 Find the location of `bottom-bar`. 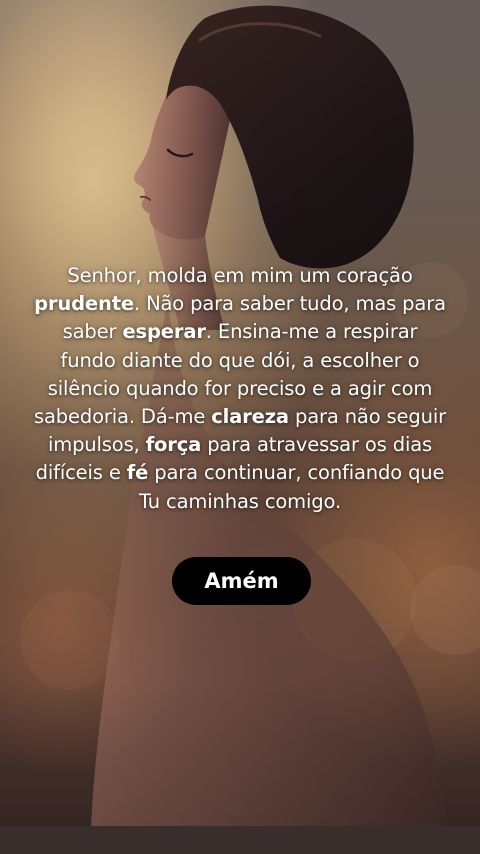

bottom-bar is located at coordinates (240, 840).